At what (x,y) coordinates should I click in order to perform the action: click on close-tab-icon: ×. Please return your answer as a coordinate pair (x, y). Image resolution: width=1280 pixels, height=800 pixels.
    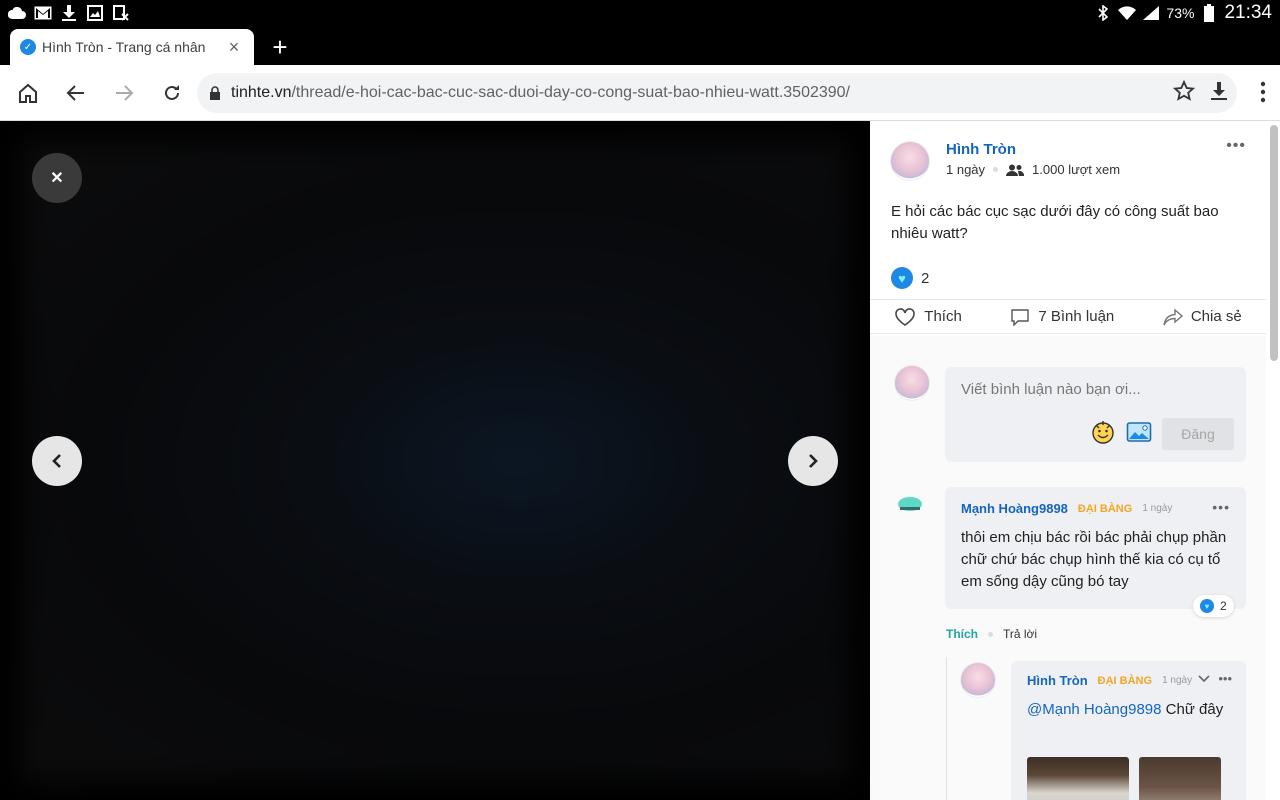
    Looking at the image, I should click on (234, 47).